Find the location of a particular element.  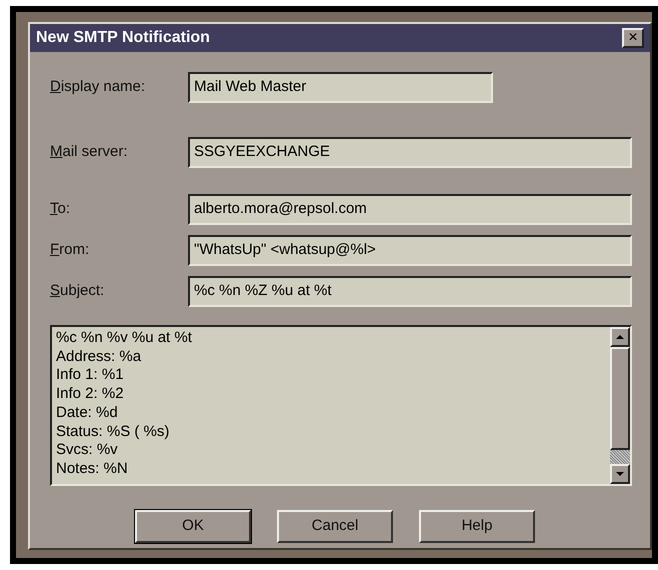

field-label: From: is located at coordinates (70, 250).